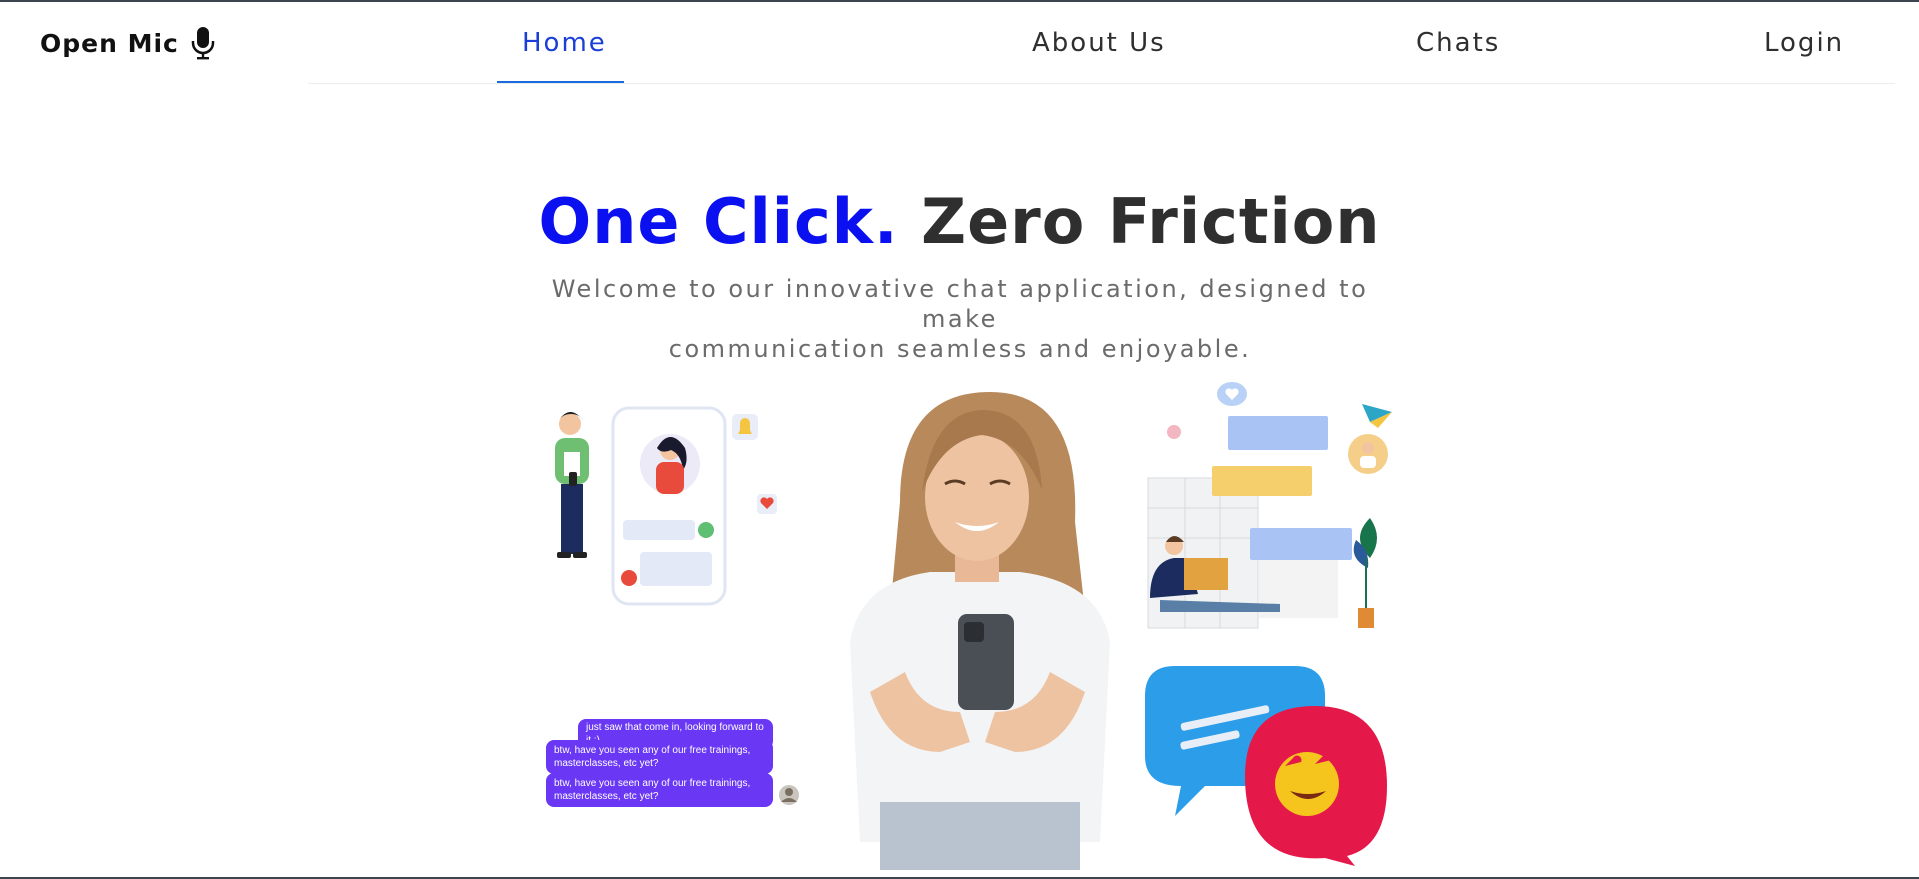 The image size is (1919, 879). I want to click on woman-with-phone-photo, so click(980, 631).